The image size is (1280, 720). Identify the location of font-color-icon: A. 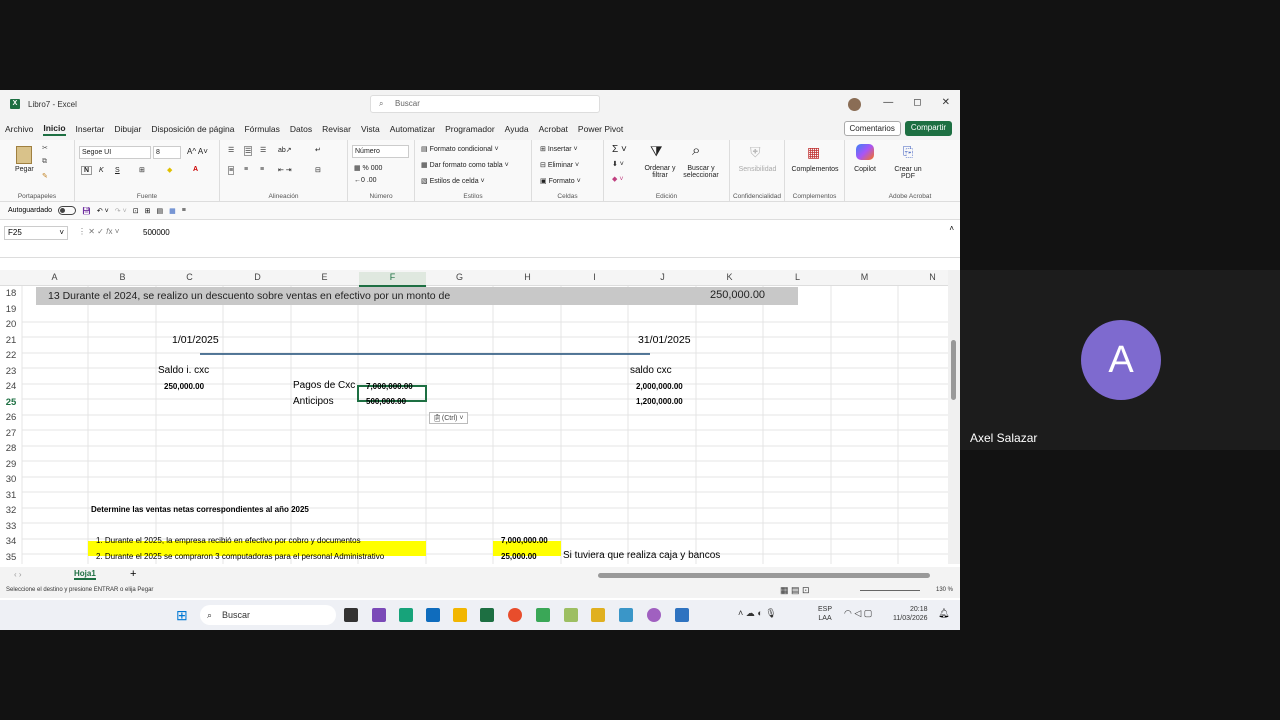
(195, 169).